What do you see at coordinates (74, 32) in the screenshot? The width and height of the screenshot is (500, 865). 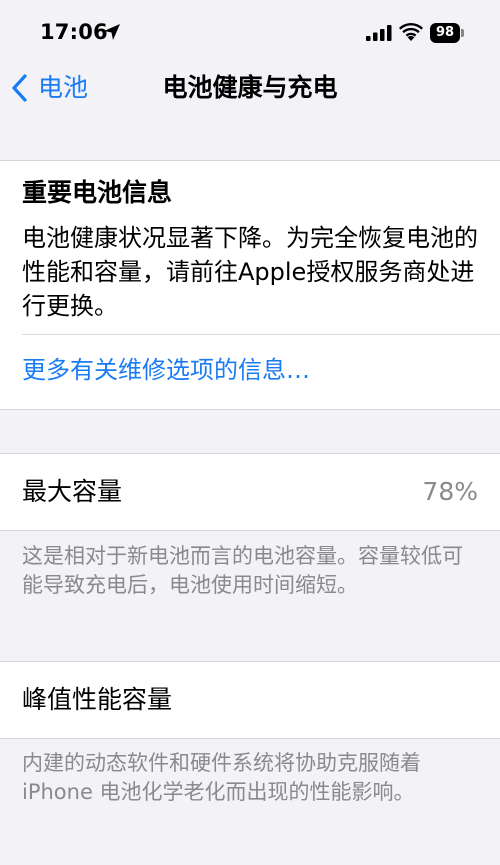 I see `status-time: 17:06` at bounding box center [74, 32].